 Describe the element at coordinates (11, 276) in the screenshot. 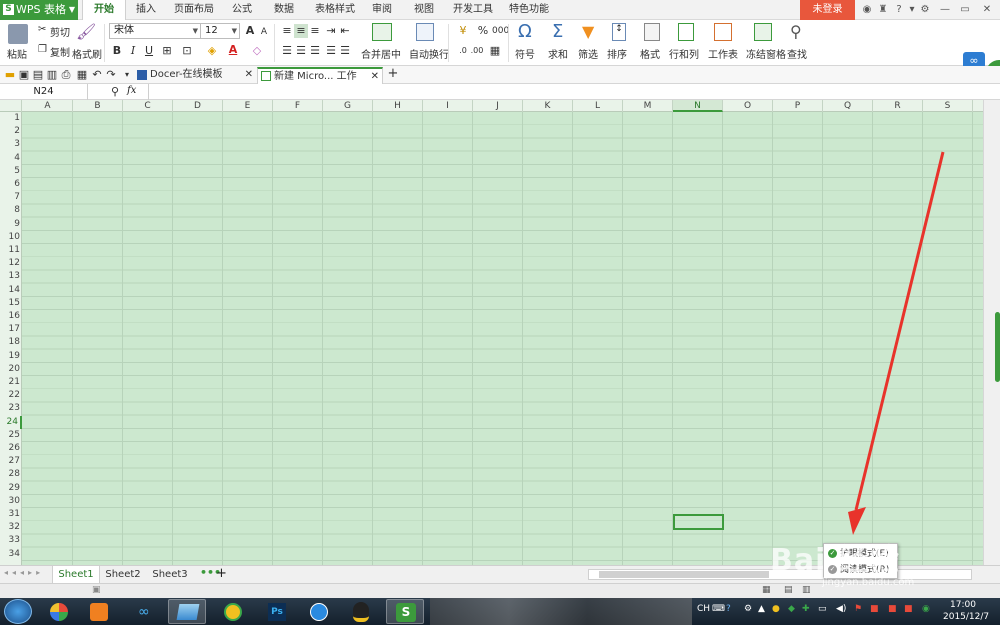

I see `row-header-13: 13` at that location.